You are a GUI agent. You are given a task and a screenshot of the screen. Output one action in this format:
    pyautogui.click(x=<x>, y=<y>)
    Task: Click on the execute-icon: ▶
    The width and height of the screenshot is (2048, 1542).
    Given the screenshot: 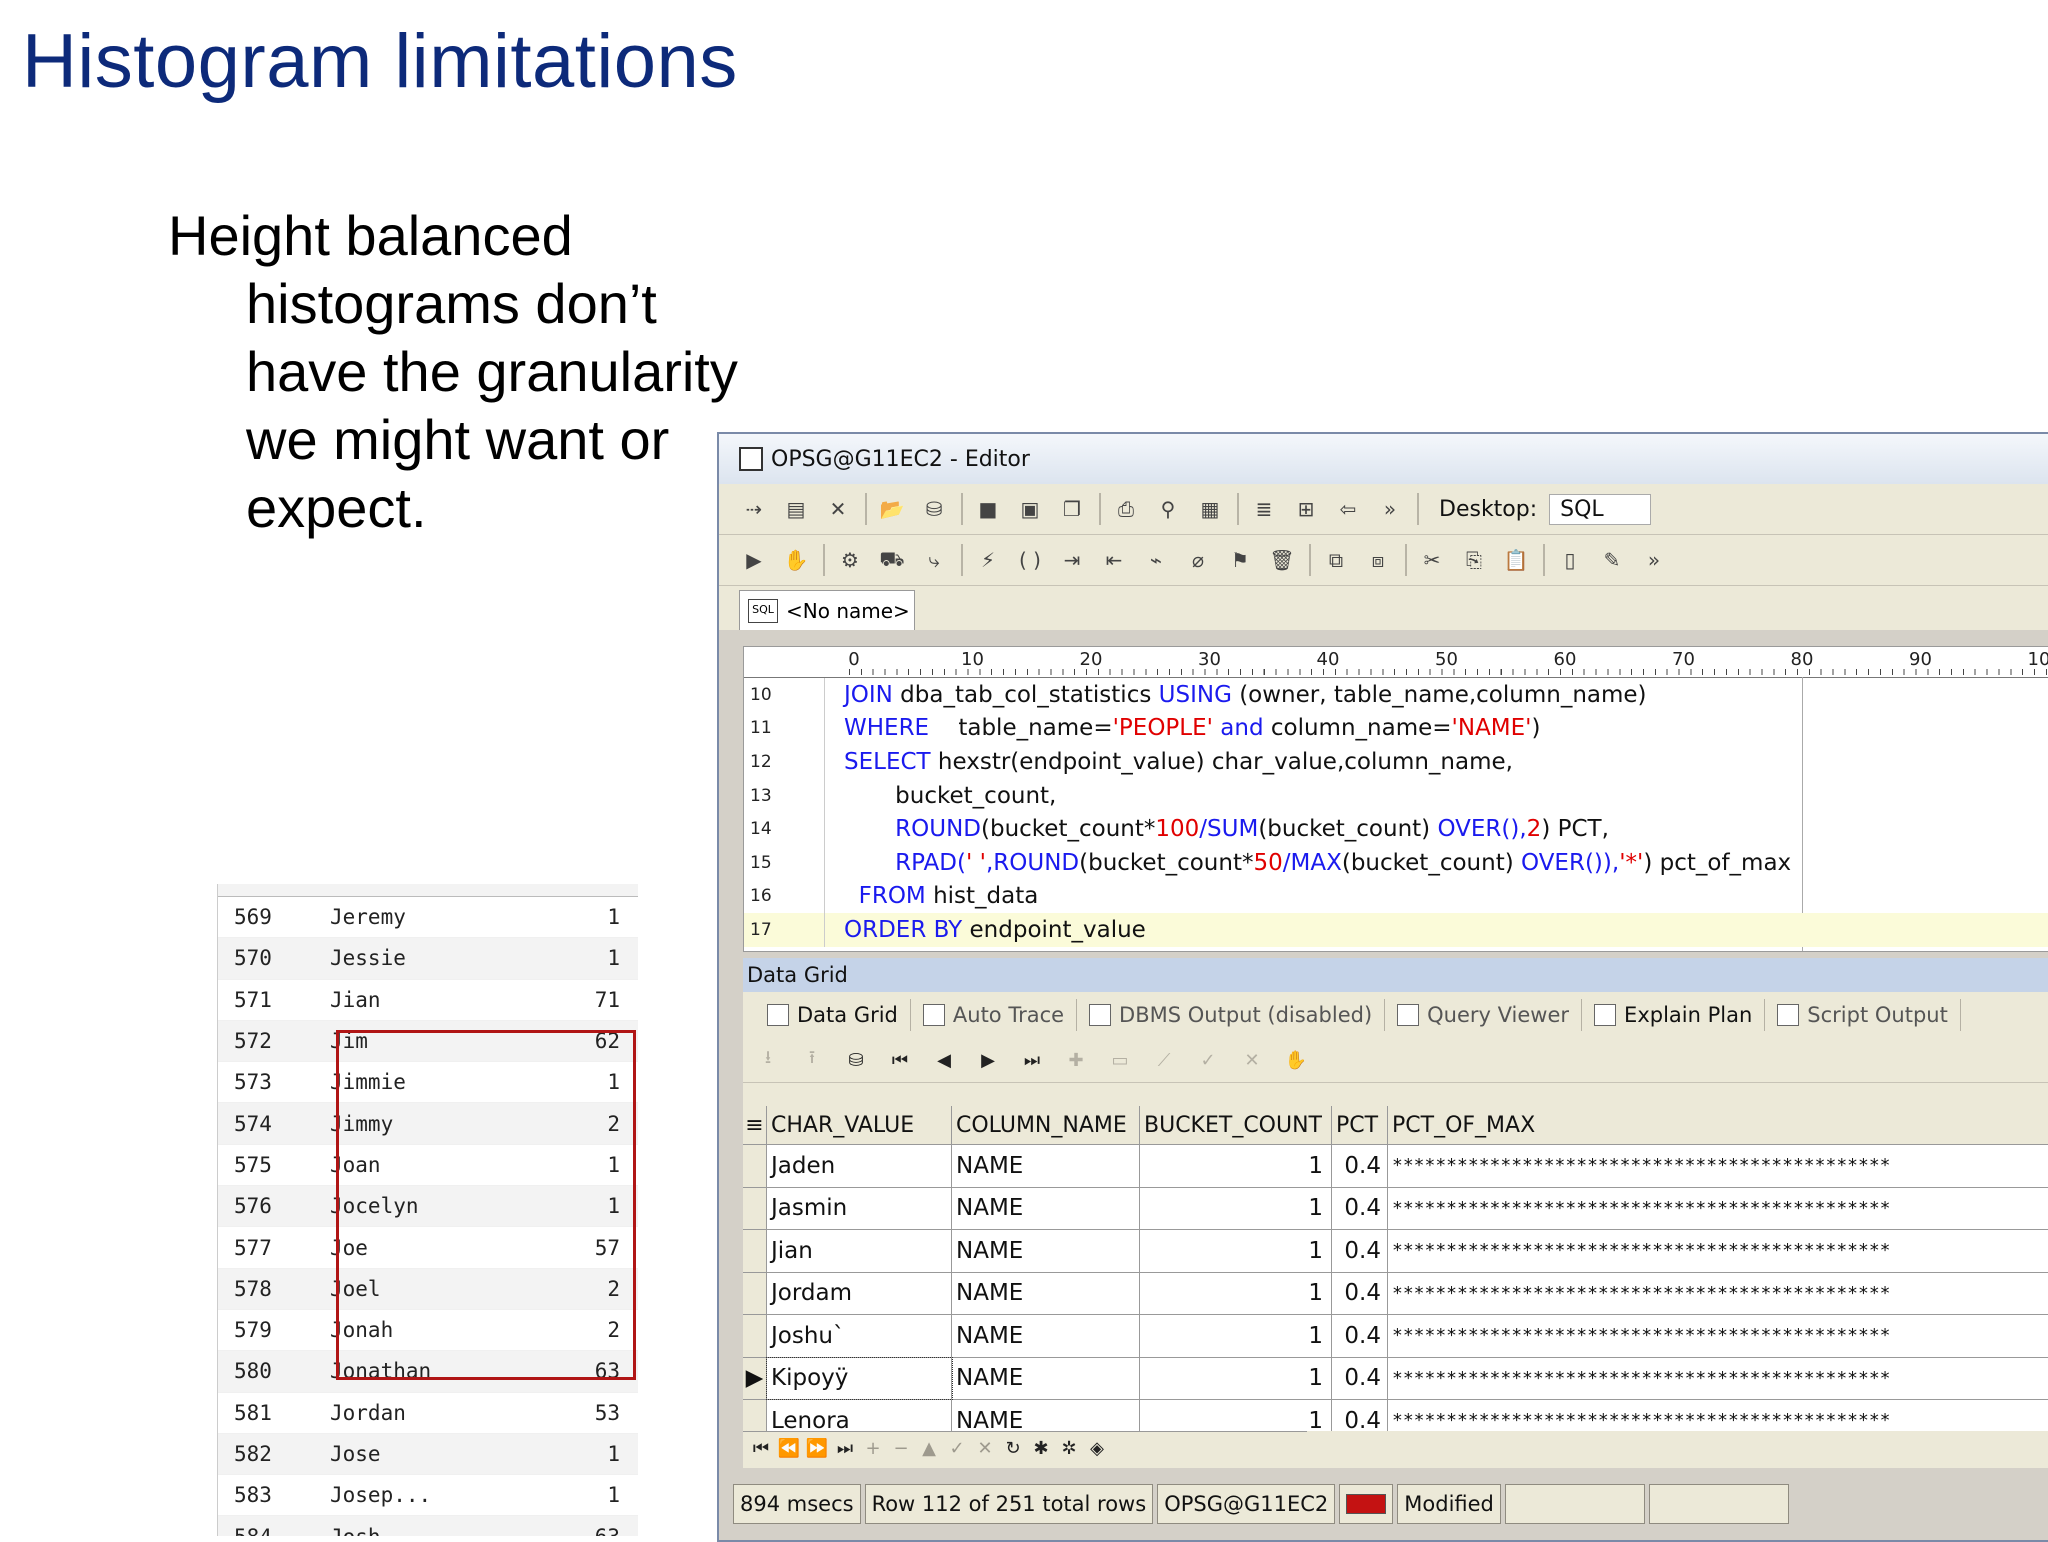 What is the action you would take?
    pyautogui.click(x=754, y=560)
    